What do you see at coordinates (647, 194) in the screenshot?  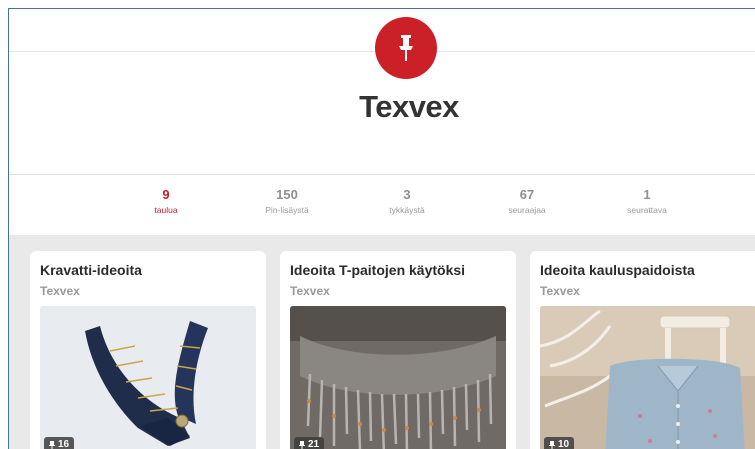 I see `stat-count: 1` at bounding box center [647, 194].